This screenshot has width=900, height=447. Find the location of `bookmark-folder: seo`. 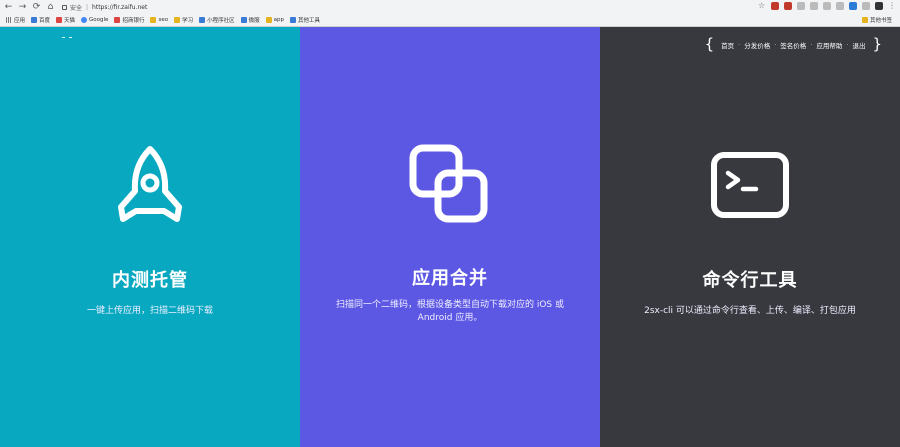

bookmark-folder: seo is located at coordinates (159, 20).